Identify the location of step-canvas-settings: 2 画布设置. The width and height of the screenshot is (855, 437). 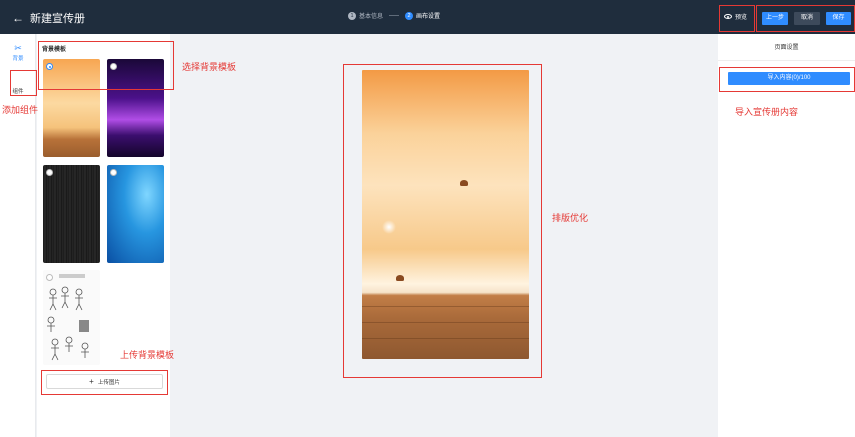
(422, 15).